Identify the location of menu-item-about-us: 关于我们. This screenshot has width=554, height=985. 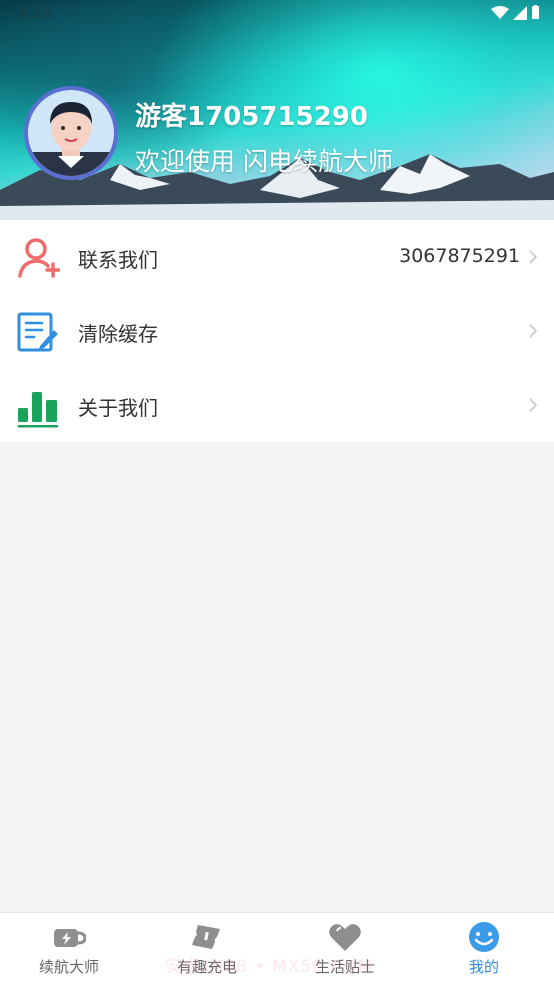
(277, 405).